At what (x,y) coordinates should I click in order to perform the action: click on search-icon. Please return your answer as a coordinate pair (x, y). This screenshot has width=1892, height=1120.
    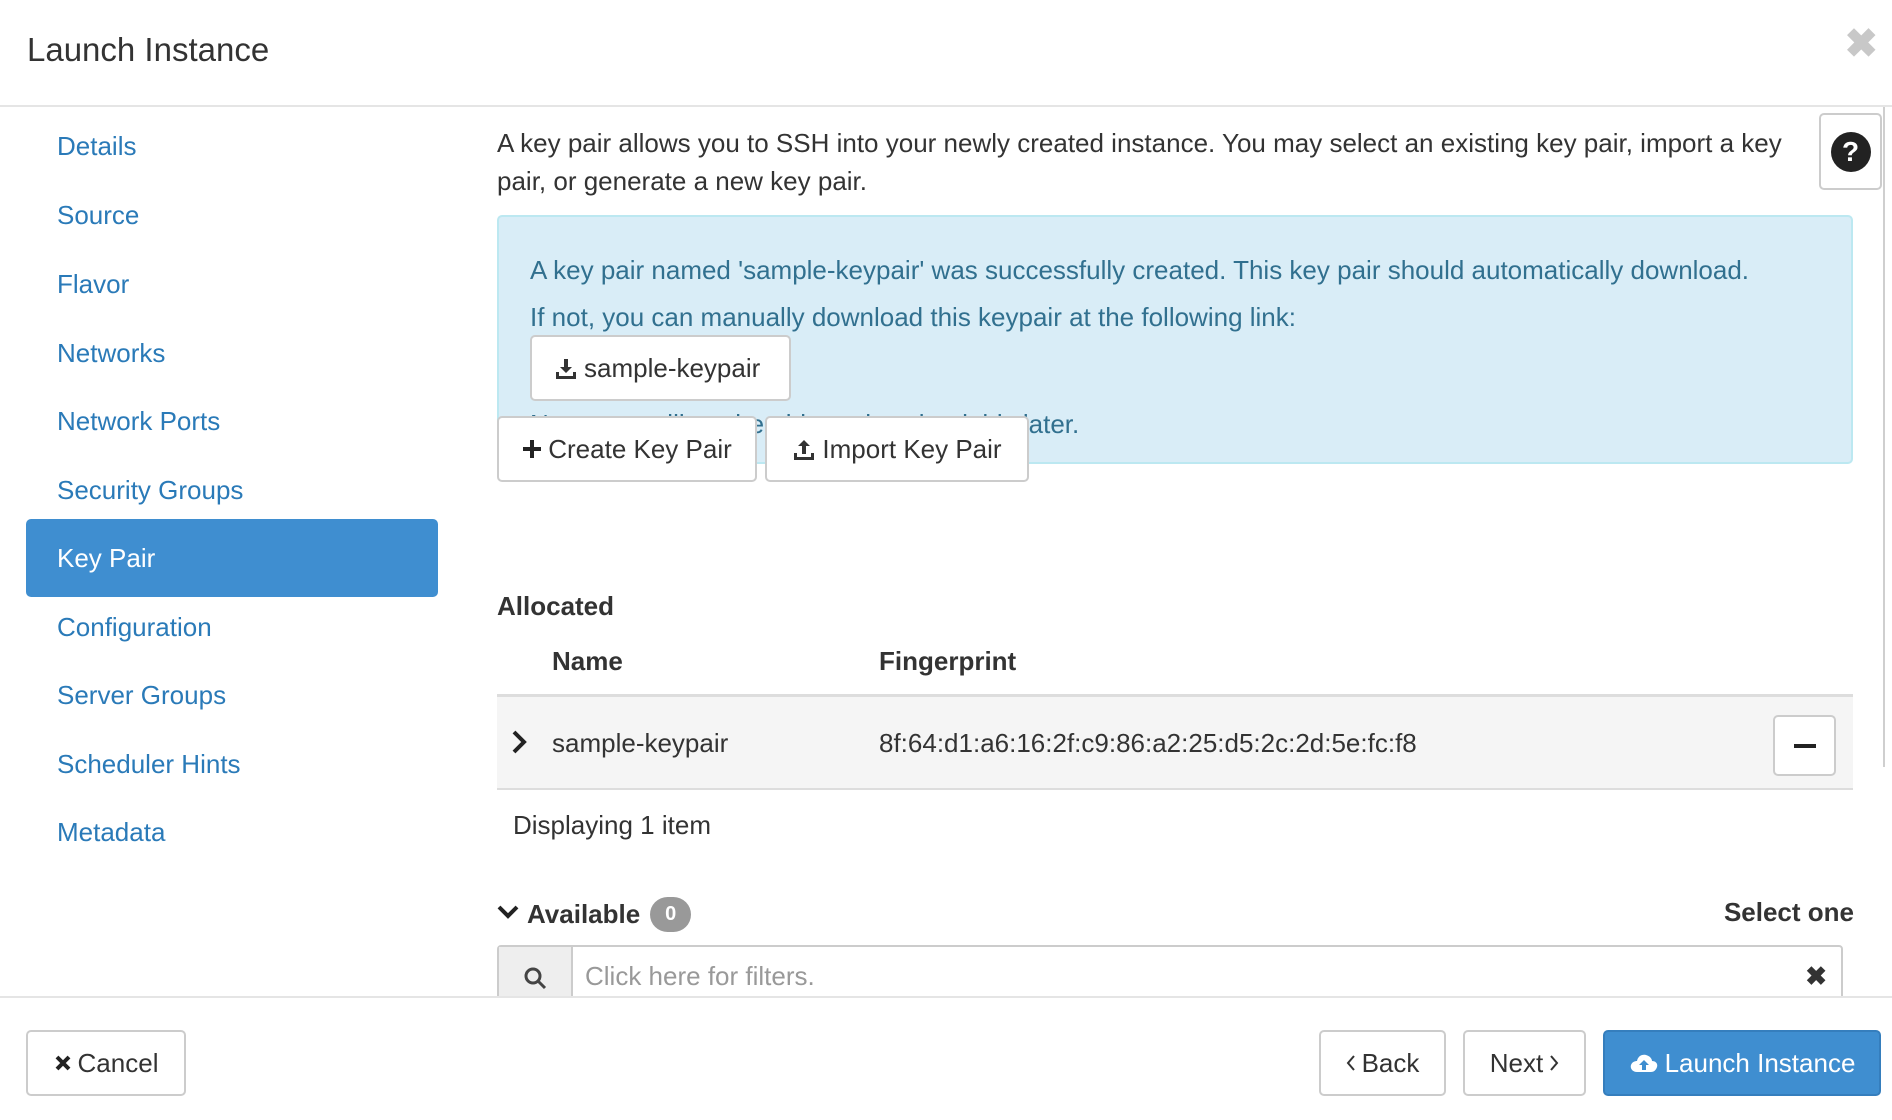
    Looking at the image, I should click on (536, 972).